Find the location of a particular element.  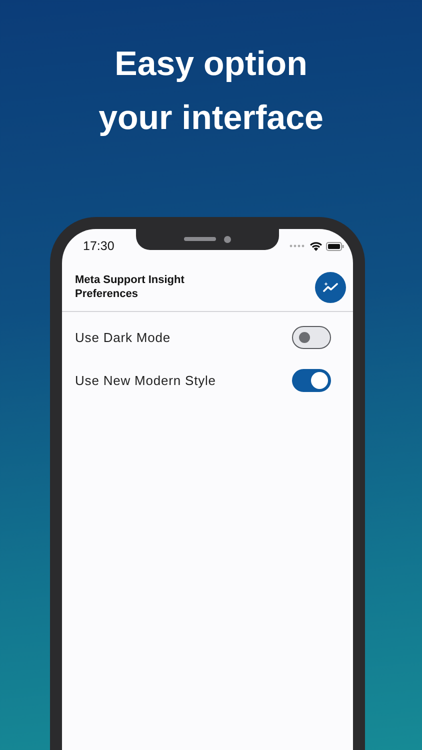

insights-button is located at coordinates (330, 287).